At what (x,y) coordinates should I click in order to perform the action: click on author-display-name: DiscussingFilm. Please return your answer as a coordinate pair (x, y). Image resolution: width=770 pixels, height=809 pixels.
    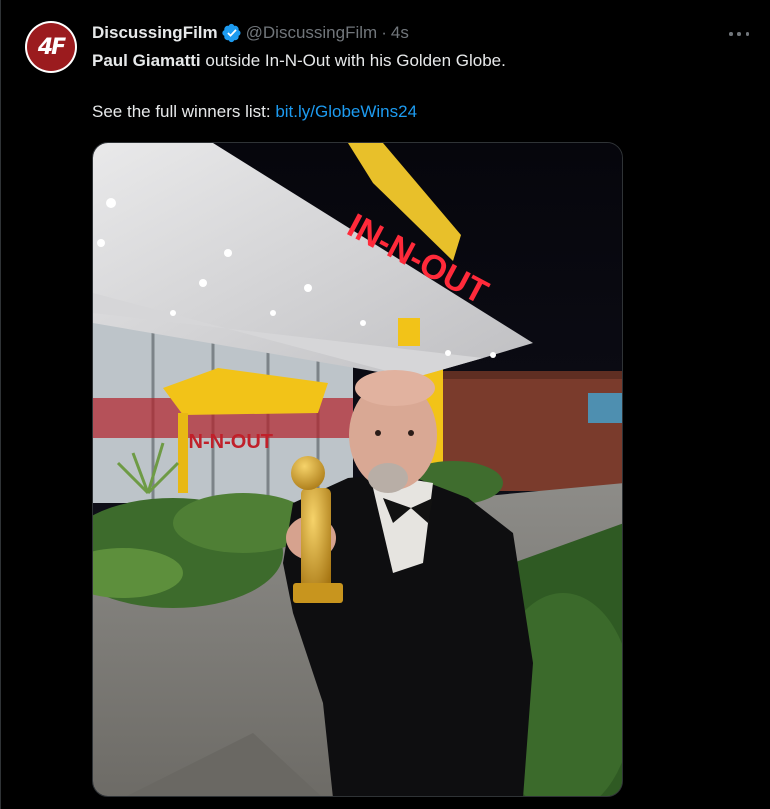
    Looking at the image, I should click on (155, 33).